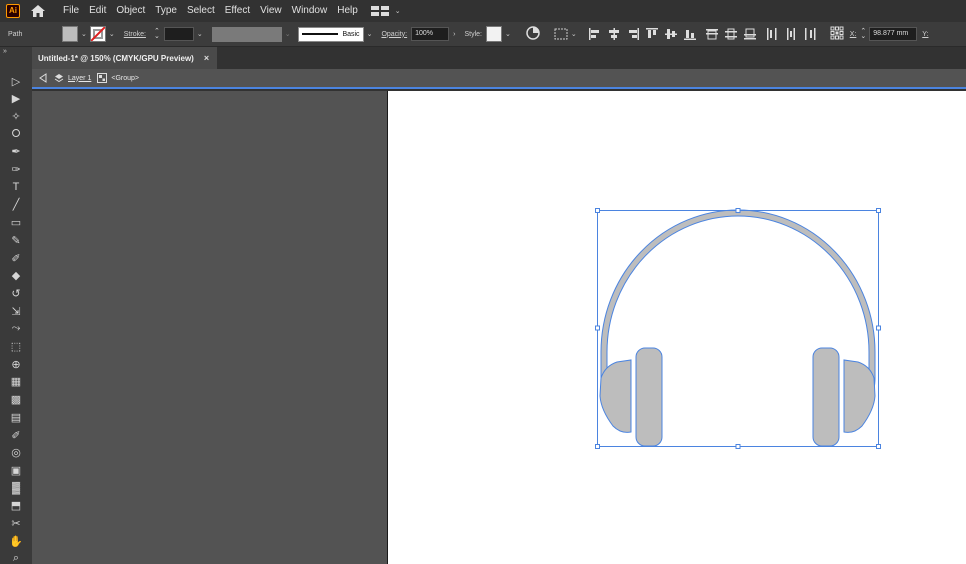  Describe the element at coordinates (288, 34) in the screenshot. I see `profile-chevron-icon: ⌄` at that location.